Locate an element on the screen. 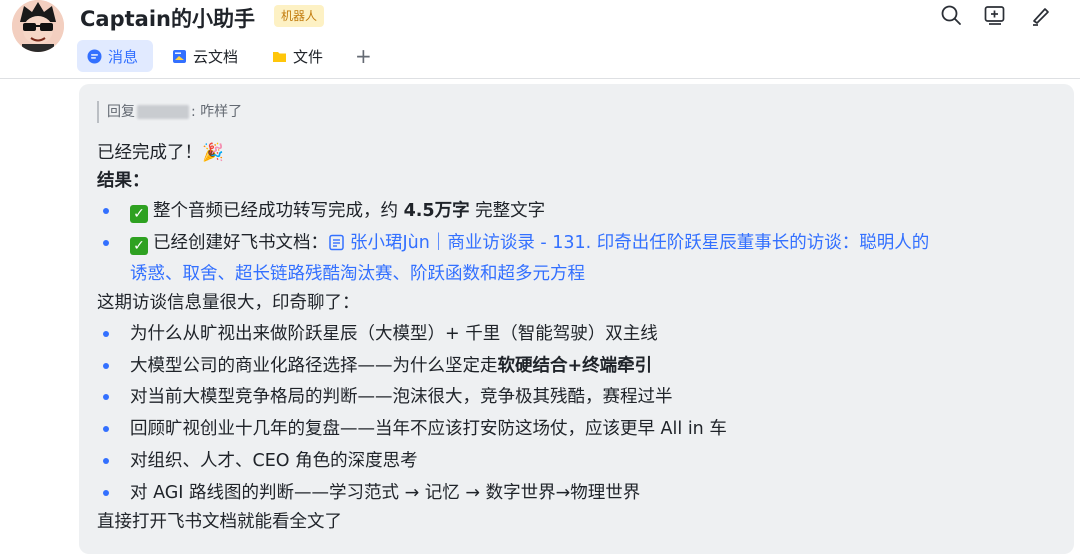 This screenshot has height=554, width=1080. tab-messages: 消息 is located at coordinates (115, 56).